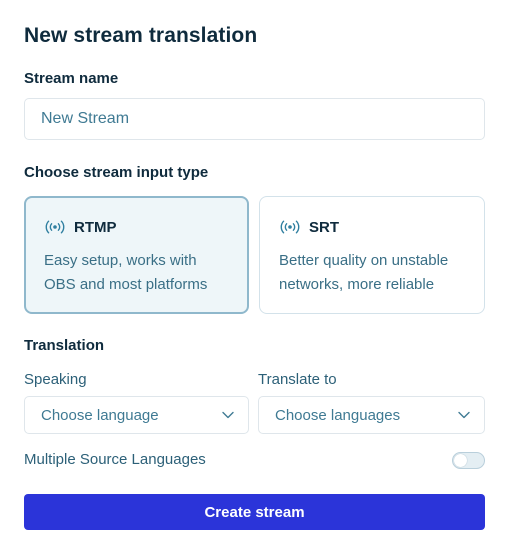 This screenshot has width=512, height=557. I want to click on translate-to-label: Translate to, so click(297, 379).